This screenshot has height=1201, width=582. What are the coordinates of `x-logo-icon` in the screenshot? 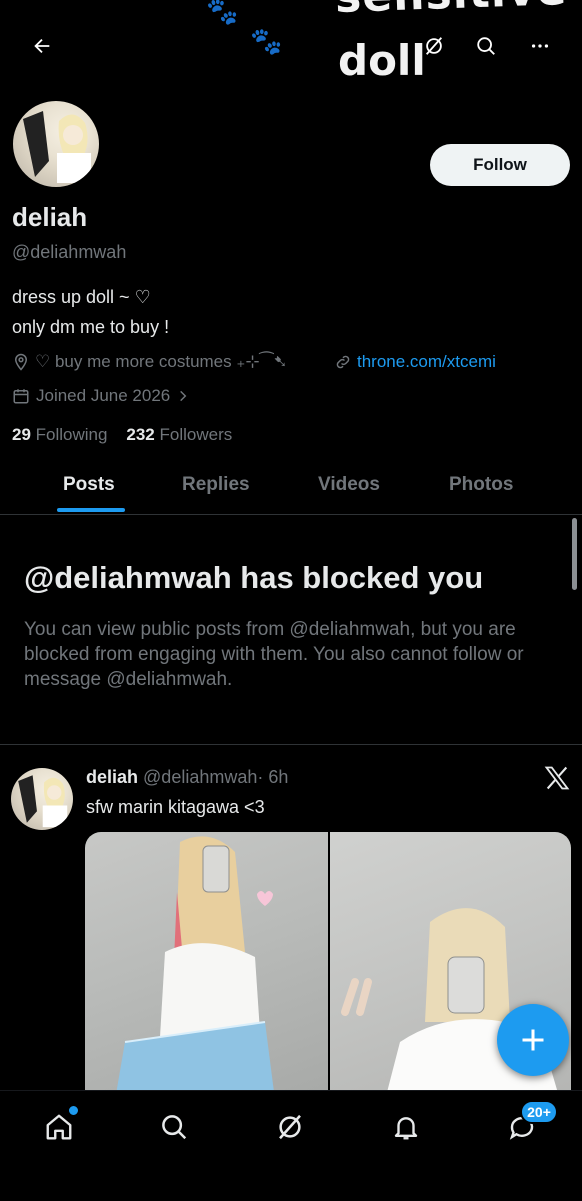 It's located at (557, 778).